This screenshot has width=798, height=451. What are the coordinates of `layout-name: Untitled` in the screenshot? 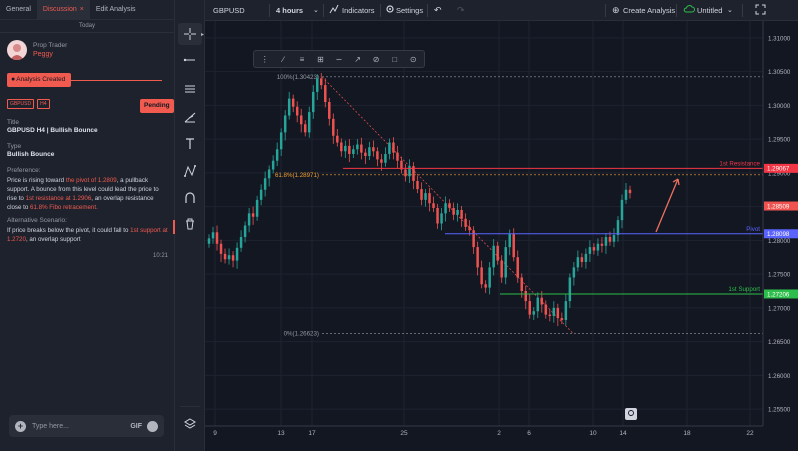 It's located at (709, 10).